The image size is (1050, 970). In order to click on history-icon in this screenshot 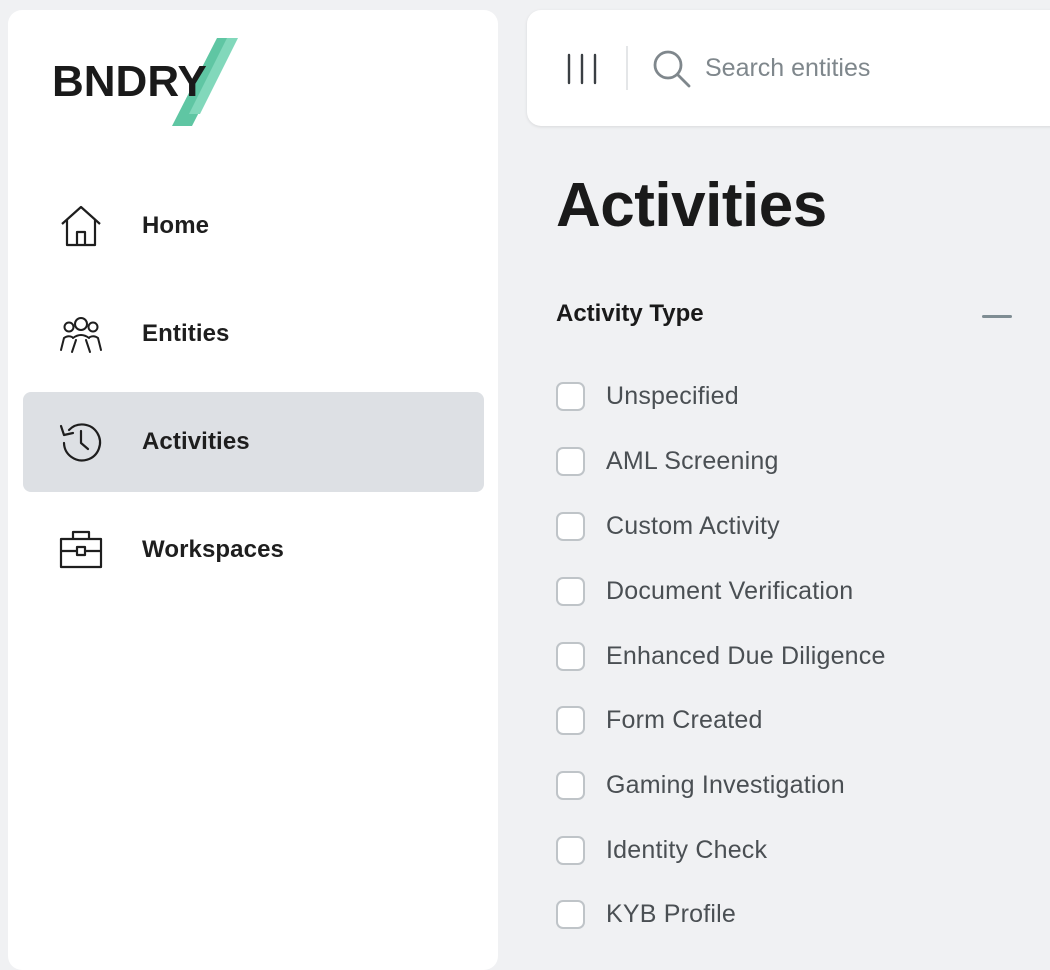, I will do `click(81, 442)`.